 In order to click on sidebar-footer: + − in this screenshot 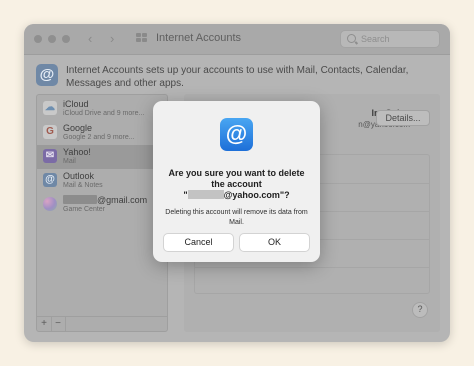, I will do `click(102, 323)`.